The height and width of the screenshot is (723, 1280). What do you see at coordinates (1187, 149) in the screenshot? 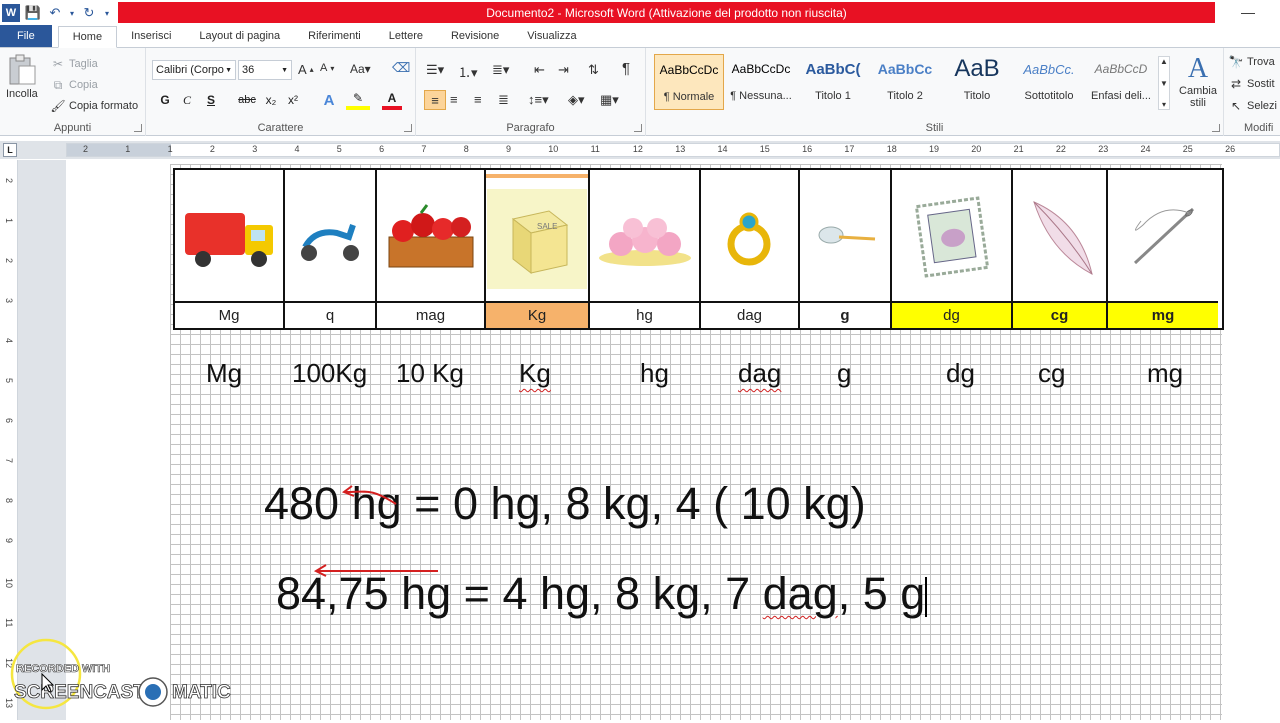
I see `ruler-number: 25` at bounding box center [1187, 149].